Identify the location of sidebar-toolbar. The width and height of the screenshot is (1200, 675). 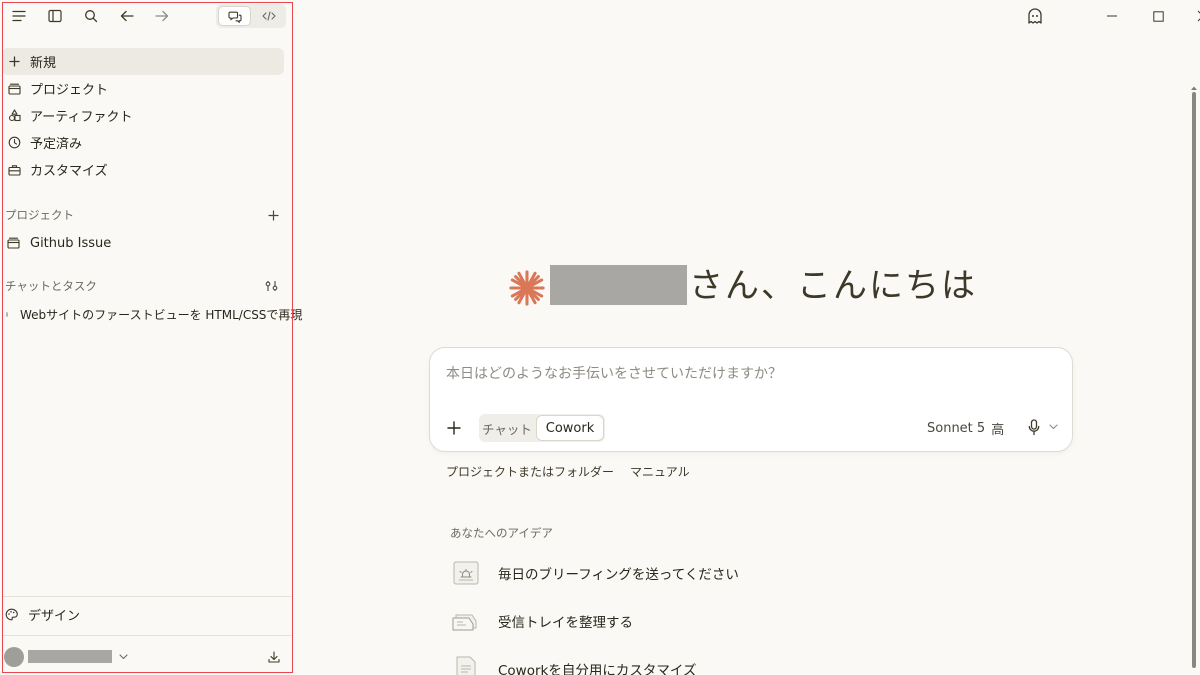
(146, 16).